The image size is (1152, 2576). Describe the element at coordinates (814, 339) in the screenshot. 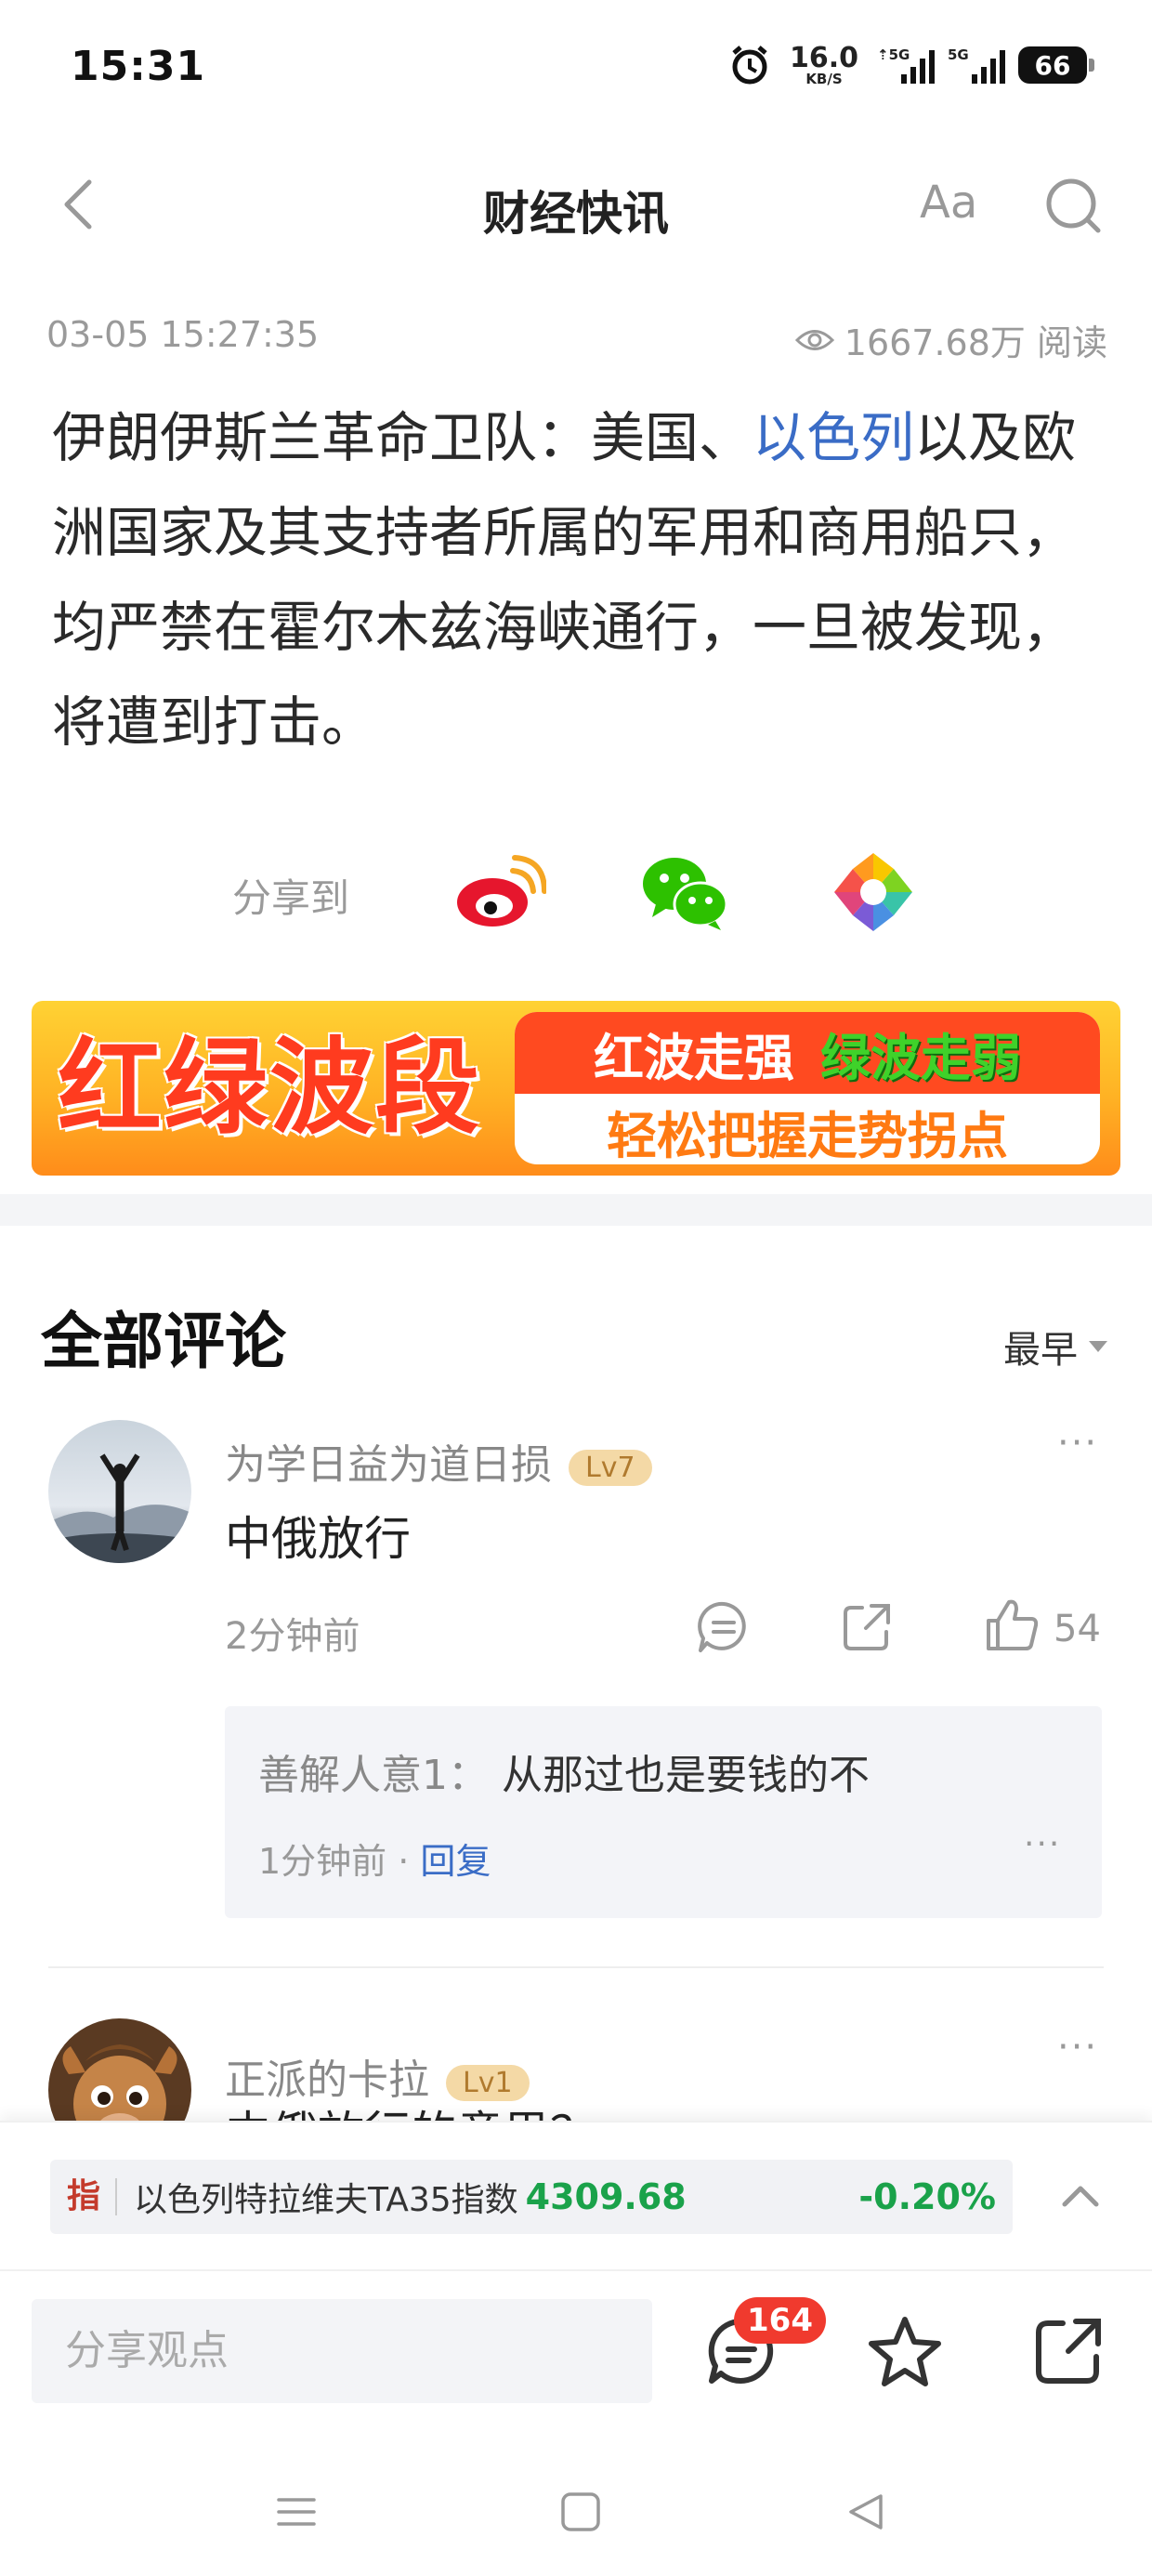

I see `eye-icon` at that location.